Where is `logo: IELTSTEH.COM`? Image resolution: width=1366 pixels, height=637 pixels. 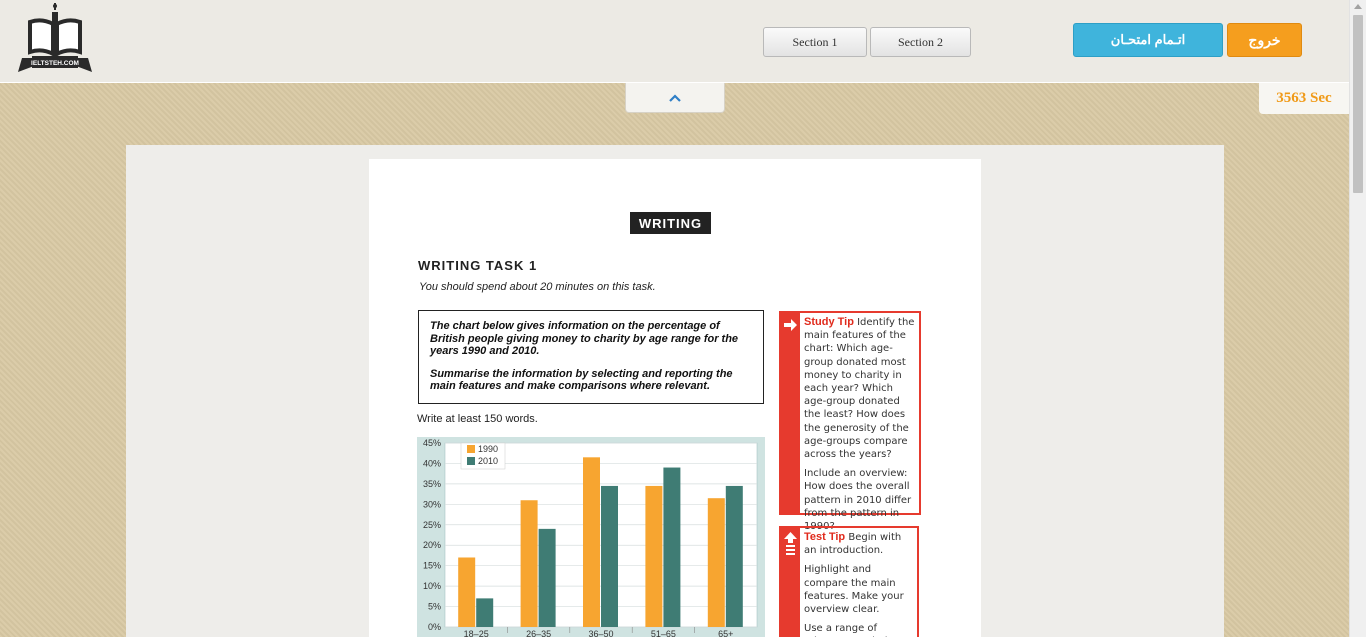
logo: IELTSTEH.COM is located at coordinates (55, 37).